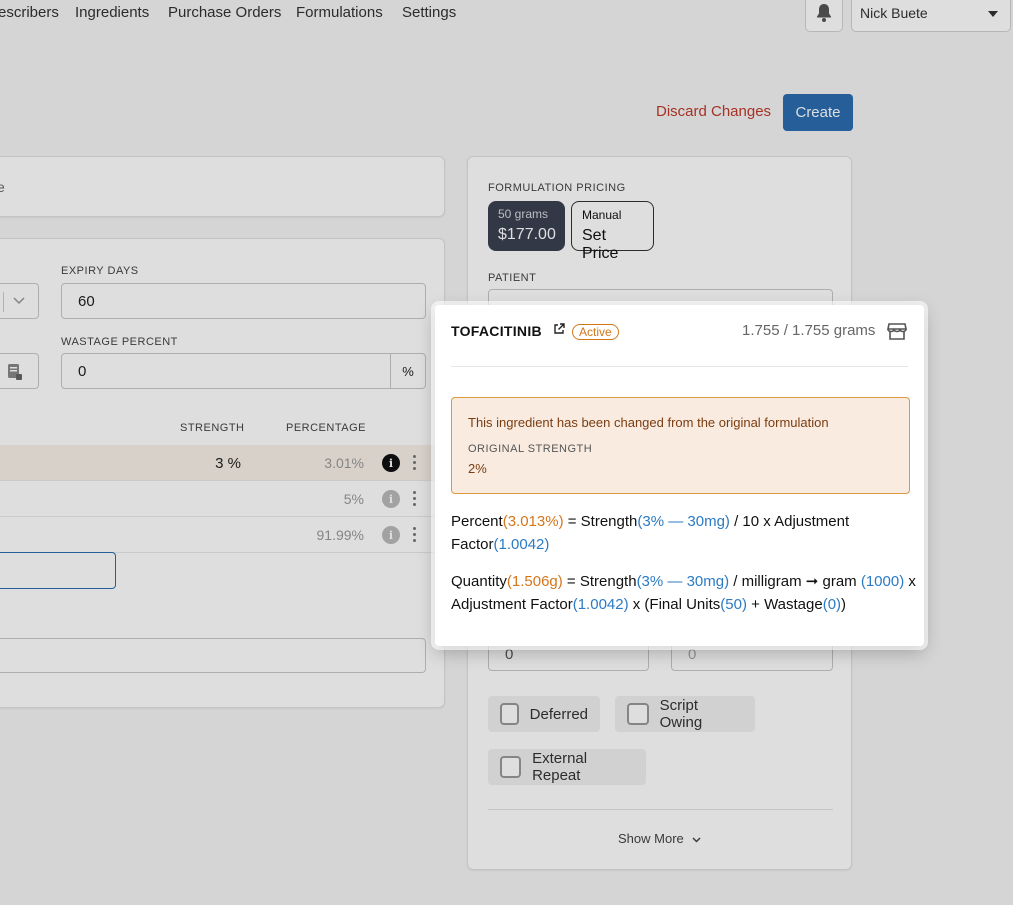  What do you see at coordinates (832, 604) in the screenshot?
I see `formula-wastage: (0)` at bounding box center [832, 604].